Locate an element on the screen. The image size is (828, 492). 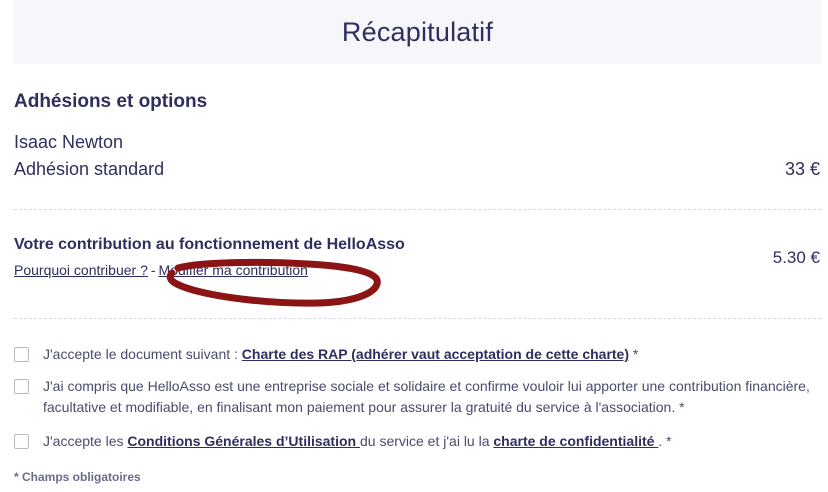
required-fields-note: * Champs obligatoires is located at coordinates (77, 477).